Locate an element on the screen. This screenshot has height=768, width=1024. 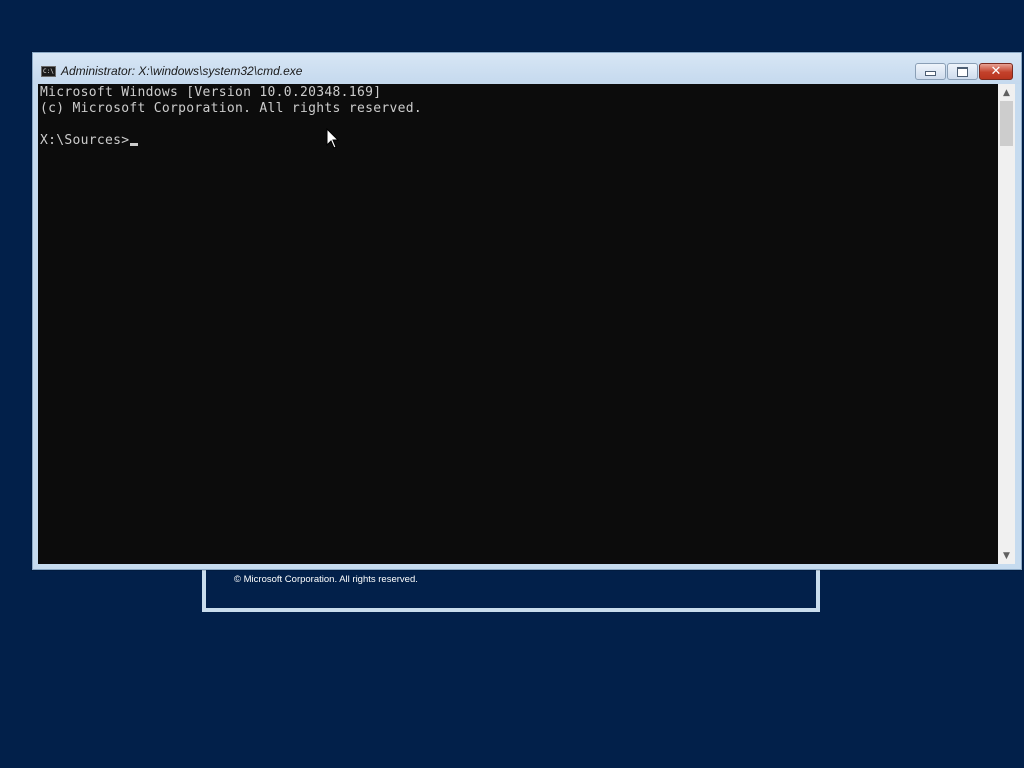
maximize-icon is located at coordinates (962, 71).